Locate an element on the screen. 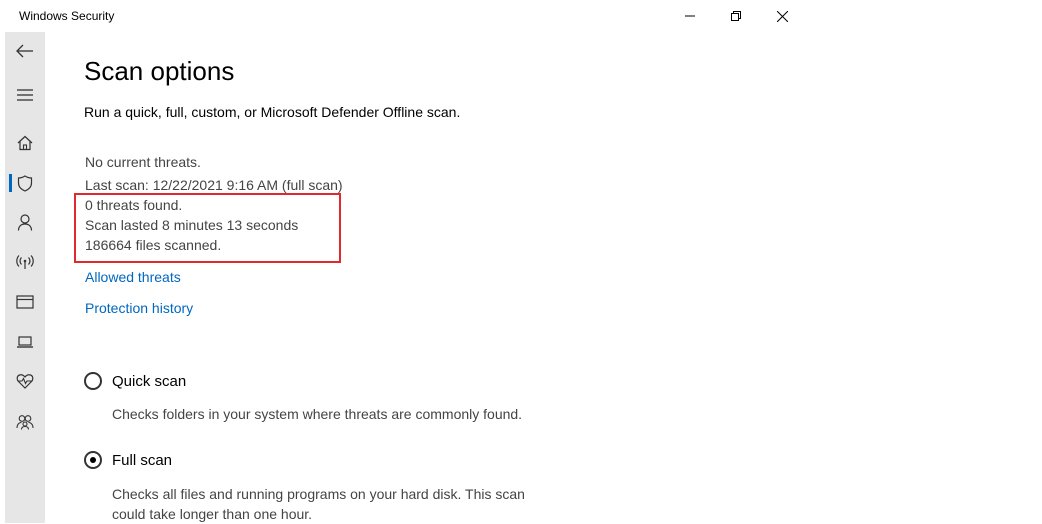 The width and height of the screenshot is (1042, 524). home-icon is located at coordinates (25, 143).